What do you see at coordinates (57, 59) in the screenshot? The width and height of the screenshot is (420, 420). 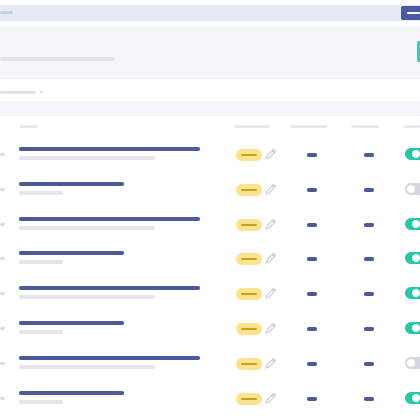 I see `page-subtitle` at bounding box center [57, 59].